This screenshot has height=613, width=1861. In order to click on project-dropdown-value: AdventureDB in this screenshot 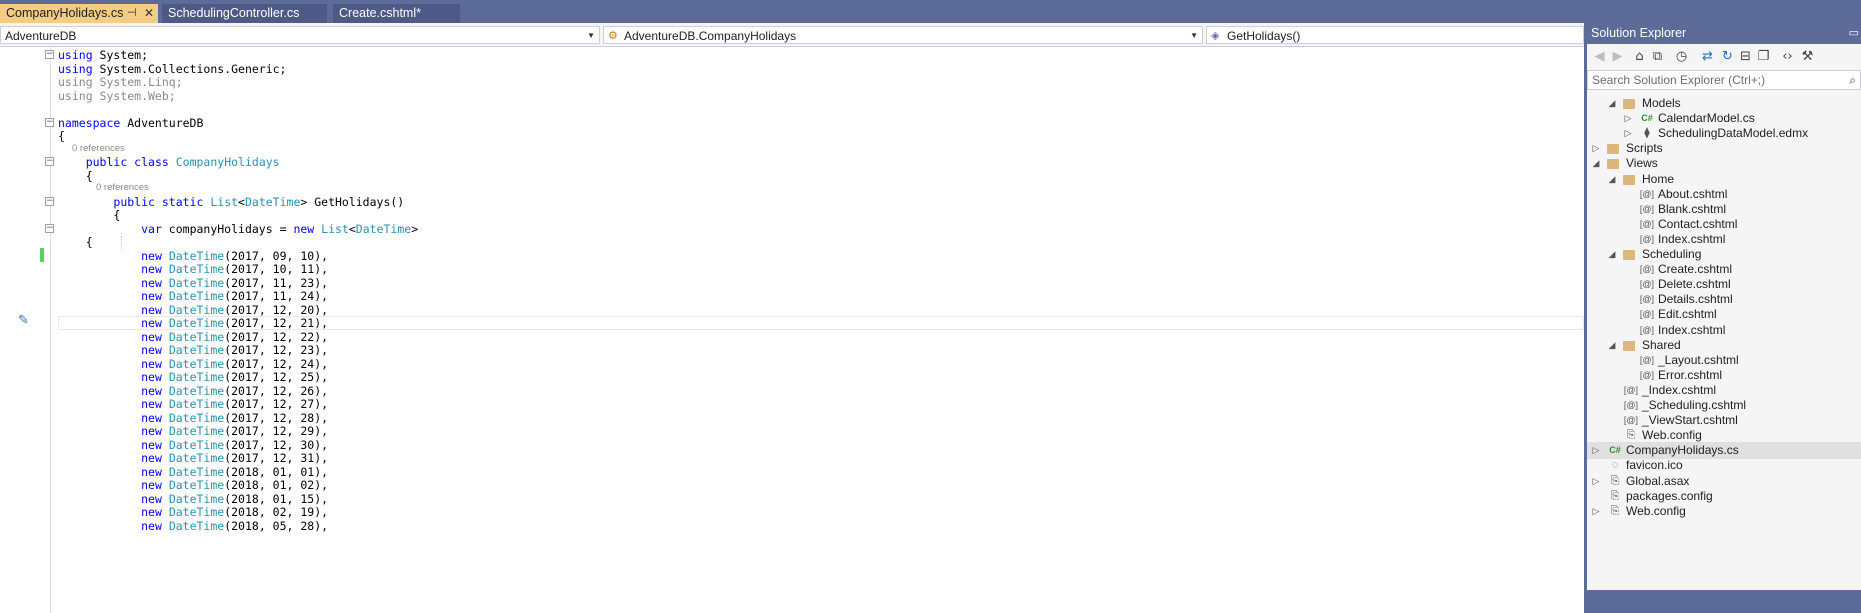, I will do `click(41, 36)`.